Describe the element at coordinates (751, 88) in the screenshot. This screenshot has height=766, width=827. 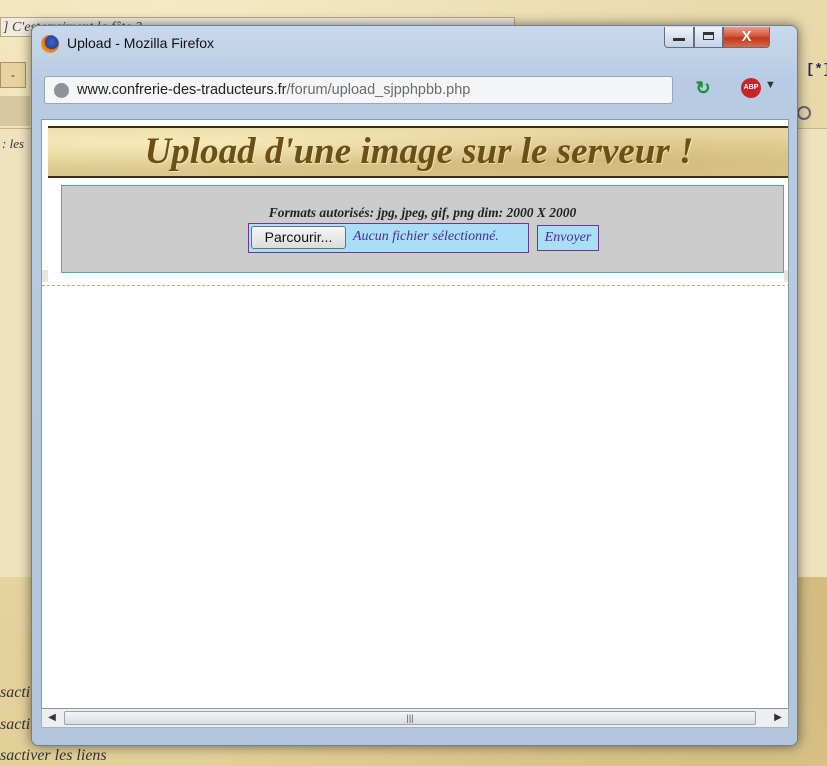
I see `adblock-plus-icon: ABP` at that location.